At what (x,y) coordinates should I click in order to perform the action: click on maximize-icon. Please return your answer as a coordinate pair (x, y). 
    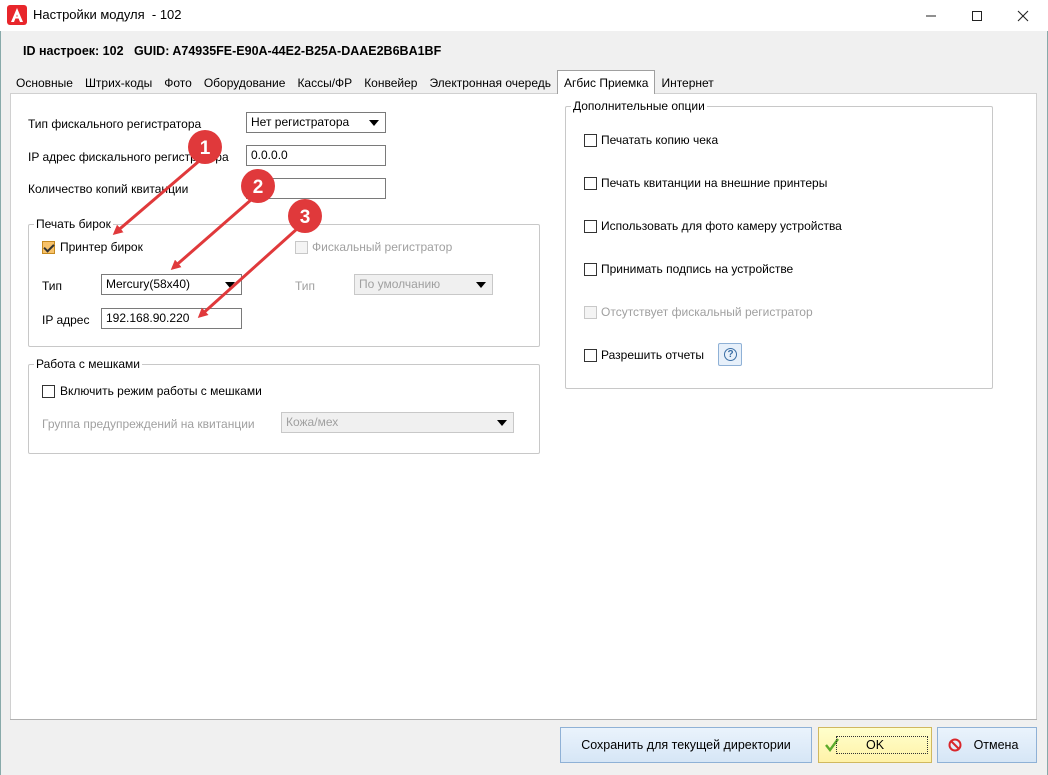
    Looking at the image, I should click on (977, 15).